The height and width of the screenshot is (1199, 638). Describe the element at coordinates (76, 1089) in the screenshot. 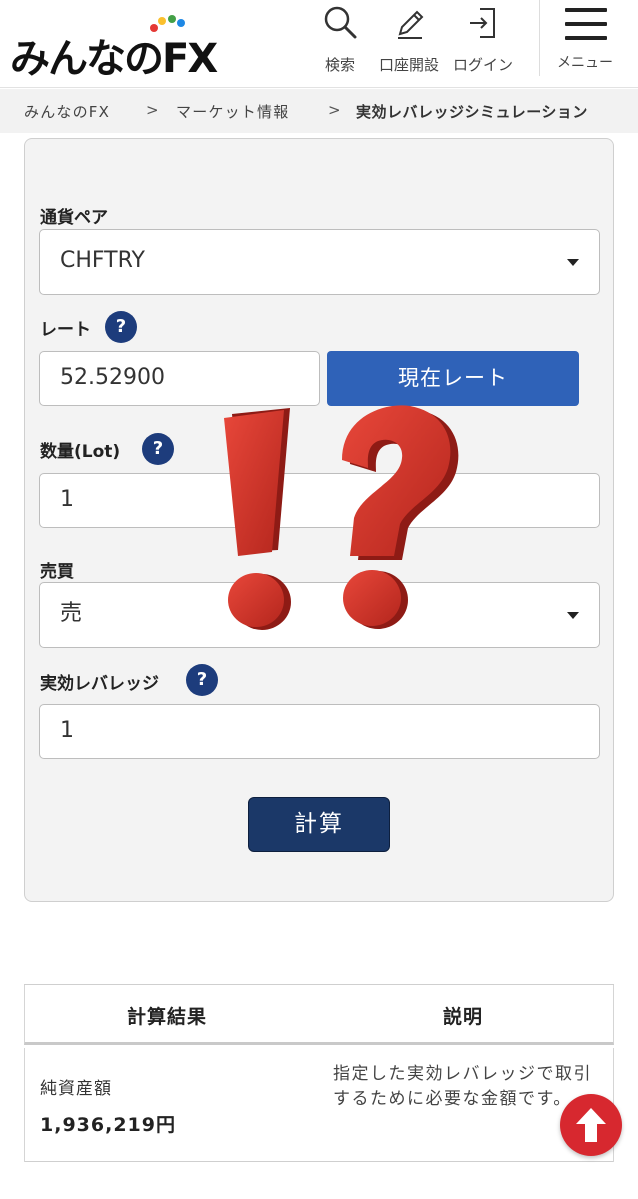

I see `net-assets-label: 純資産額` at that location.